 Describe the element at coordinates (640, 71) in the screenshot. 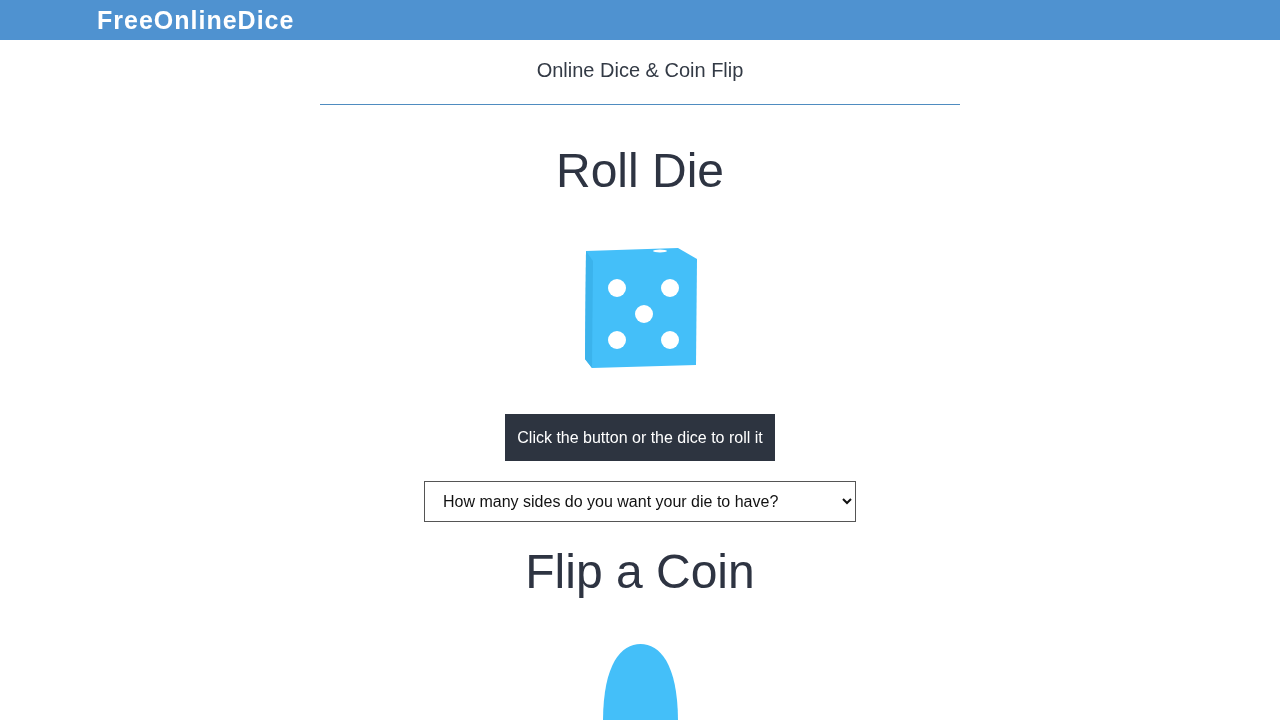

I see `page-subtitle: Online Dice & Coin Flip` at that location.